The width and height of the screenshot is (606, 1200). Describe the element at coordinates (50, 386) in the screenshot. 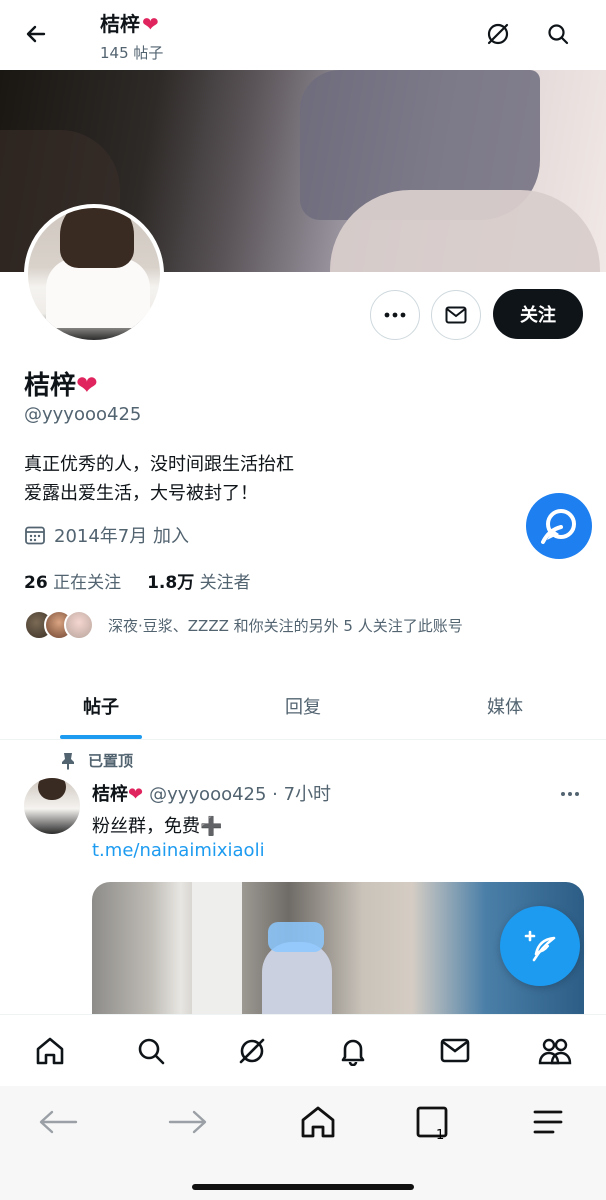

I see `profile-name-text: 桔梓` at that location.